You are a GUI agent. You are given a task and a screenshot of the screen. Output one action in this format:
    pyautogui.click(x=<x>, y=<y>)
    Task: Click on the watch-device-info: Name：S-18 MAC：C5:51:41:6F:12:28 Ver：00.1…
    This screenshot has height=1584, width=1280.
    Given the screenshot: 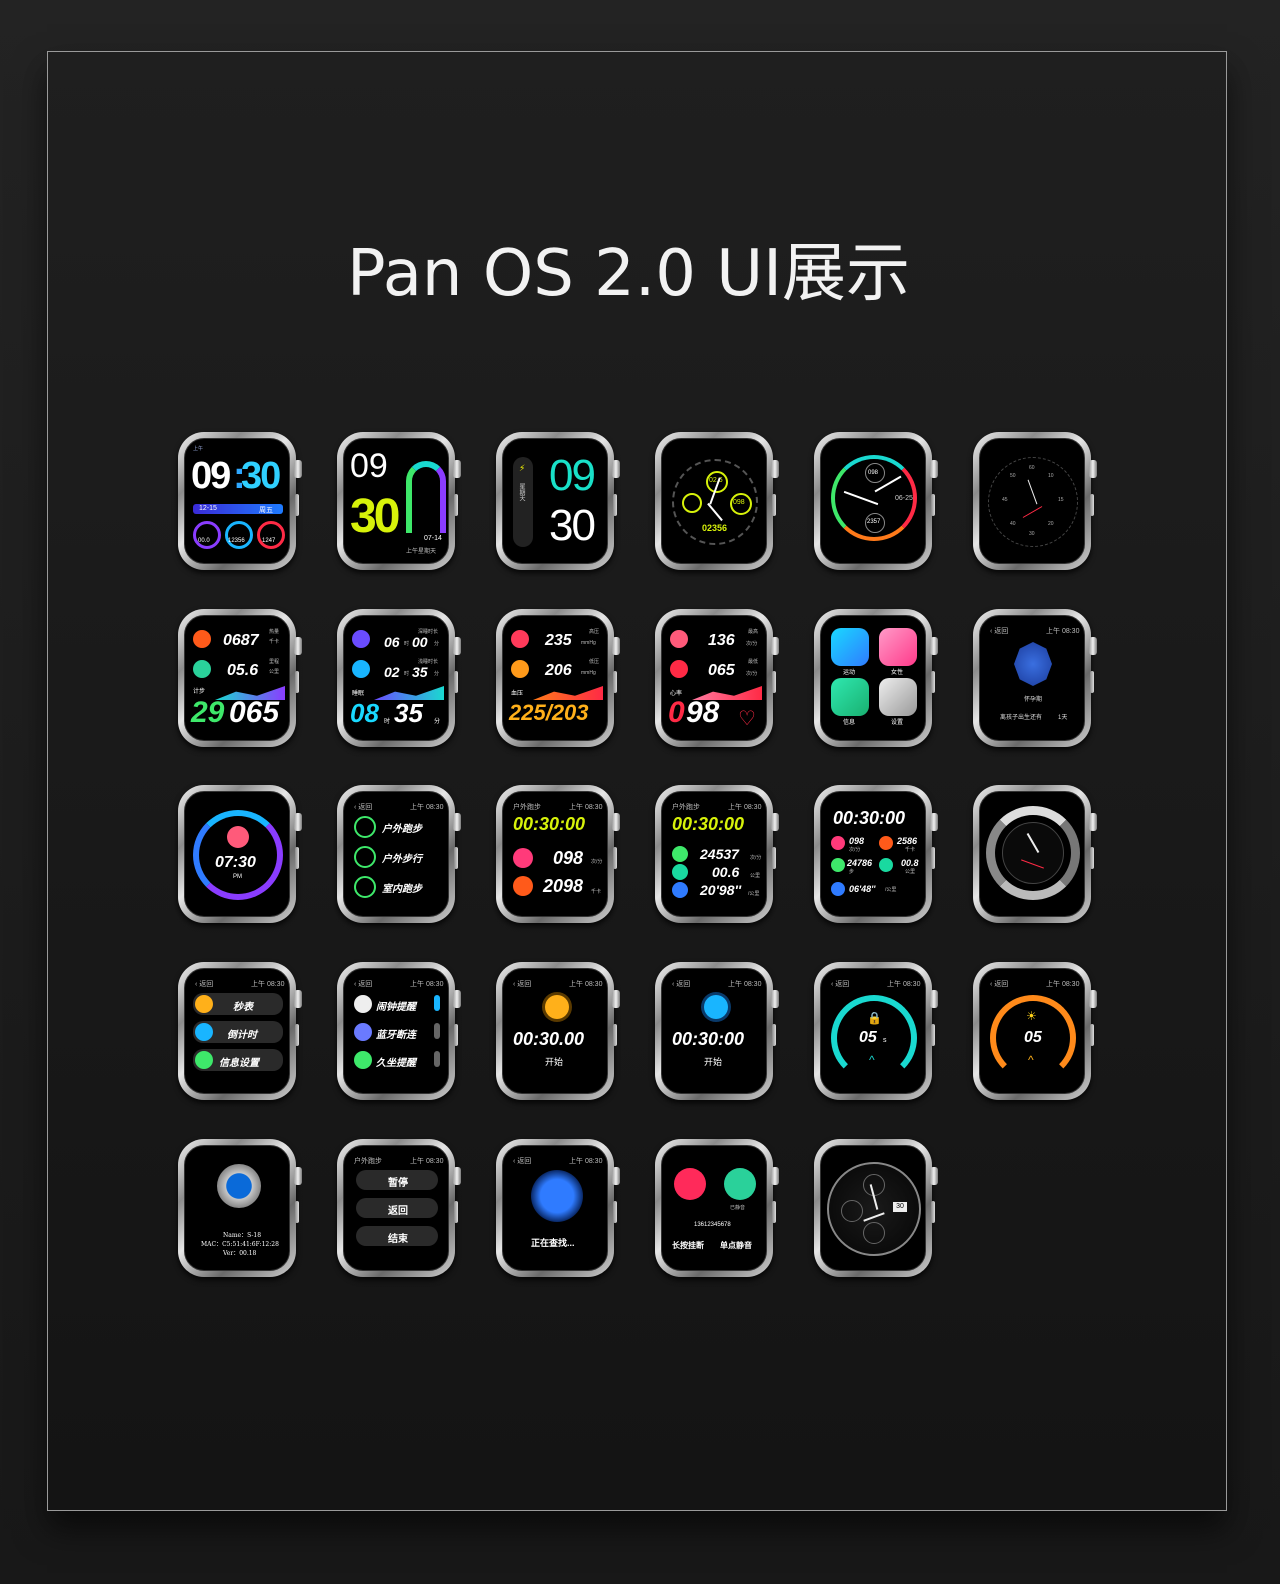 What is the action you would take?
    pyautogui.click(x=240, y=1209)
    